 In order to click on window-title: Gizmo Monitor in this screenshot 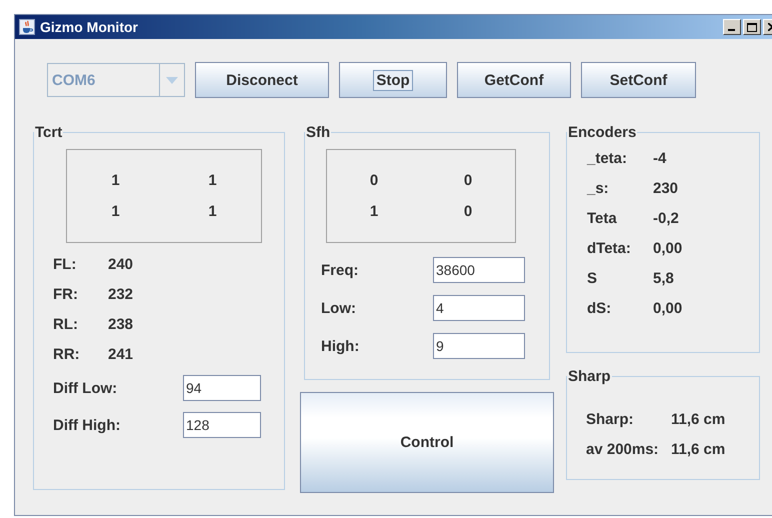, I will do `click(89, 27)`.